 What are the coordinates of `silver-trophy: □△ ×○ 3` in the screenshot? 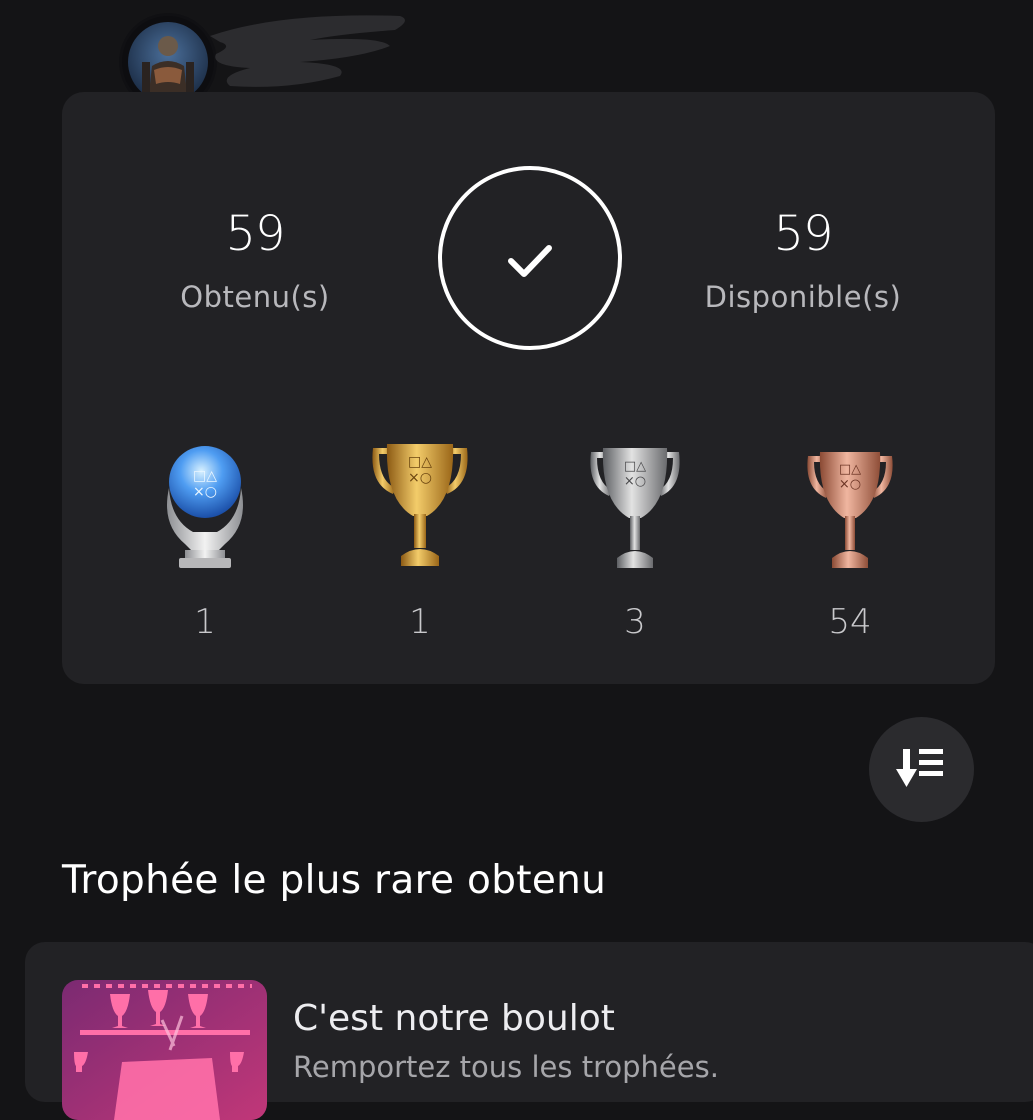 It's located at (635, 541).